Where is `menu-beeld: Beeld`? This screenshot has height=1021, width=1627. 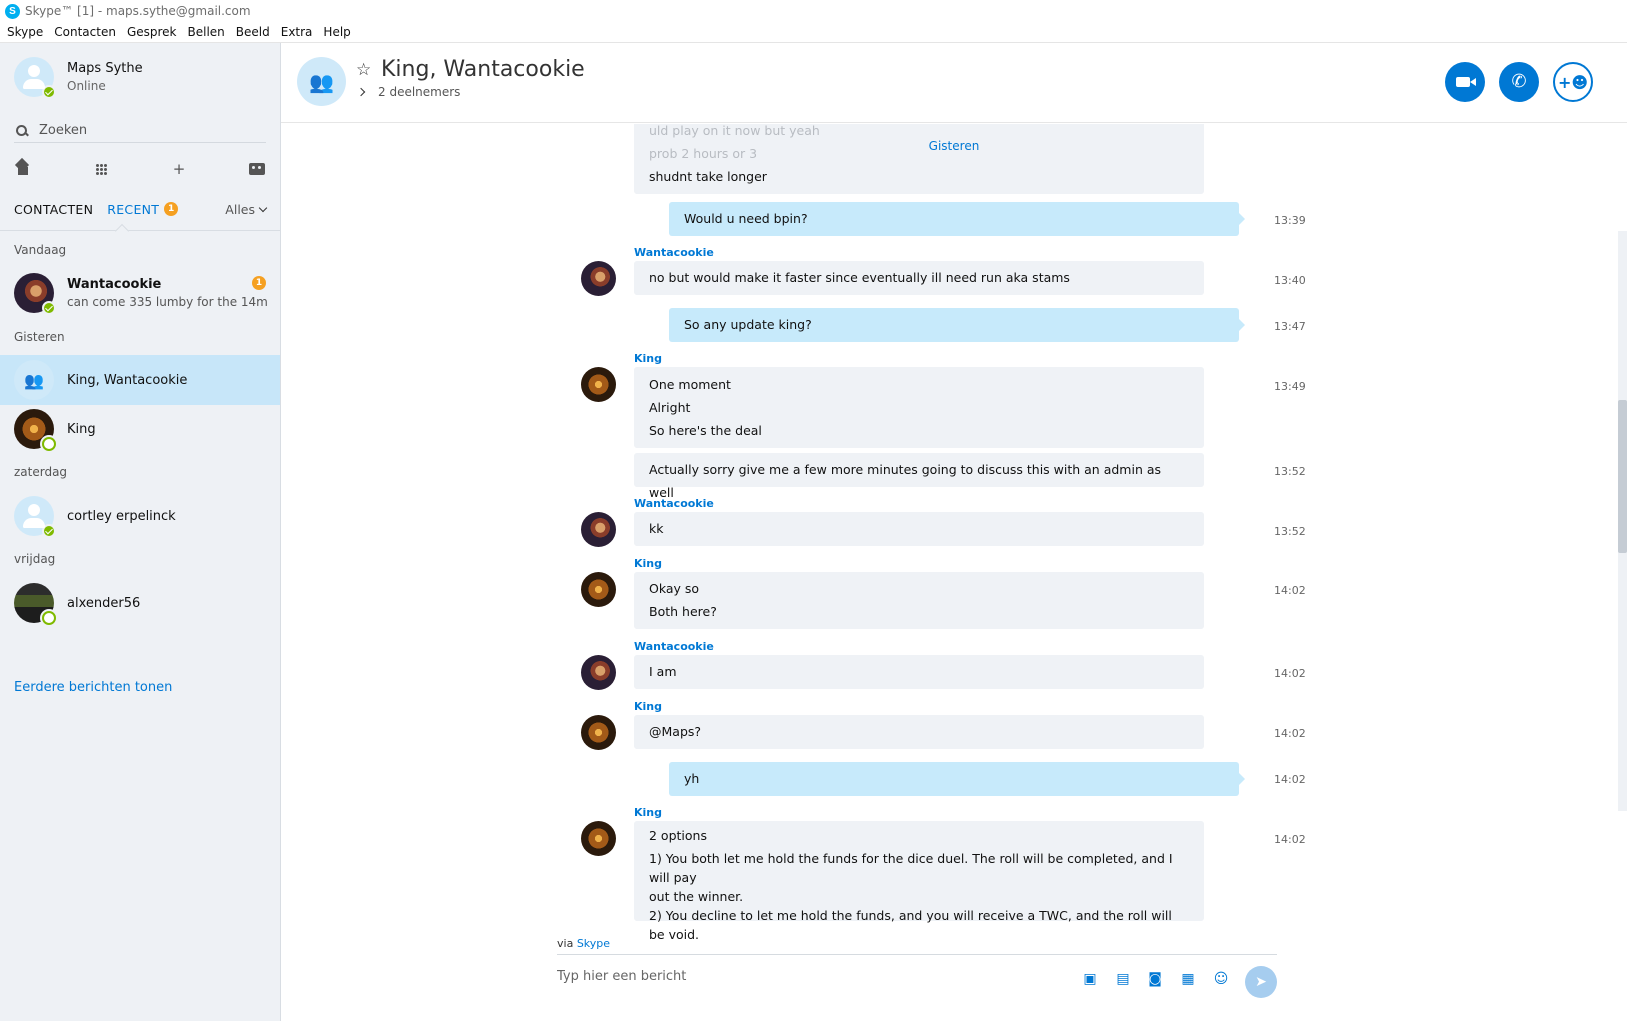
menu-beeld: Beeld is located at coordinates (253, 32).